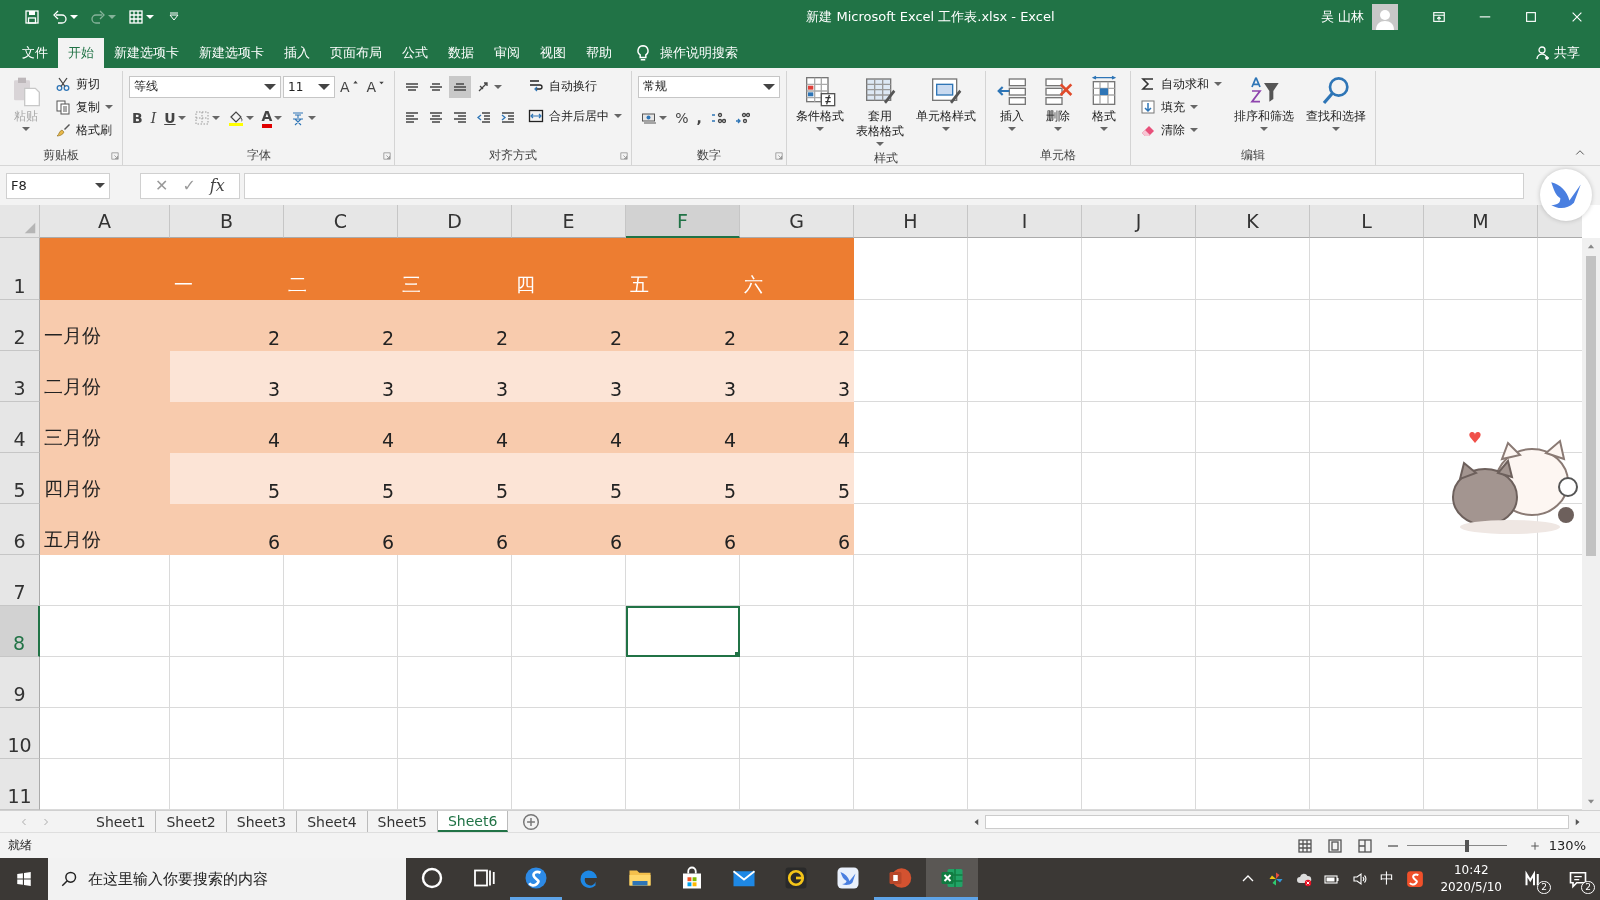 This screenshot has height=900, width=1600. What do you see at coordinates (20, 478) in the screenshot?
I see `row-header: 5` at bounding box center [20, 478].